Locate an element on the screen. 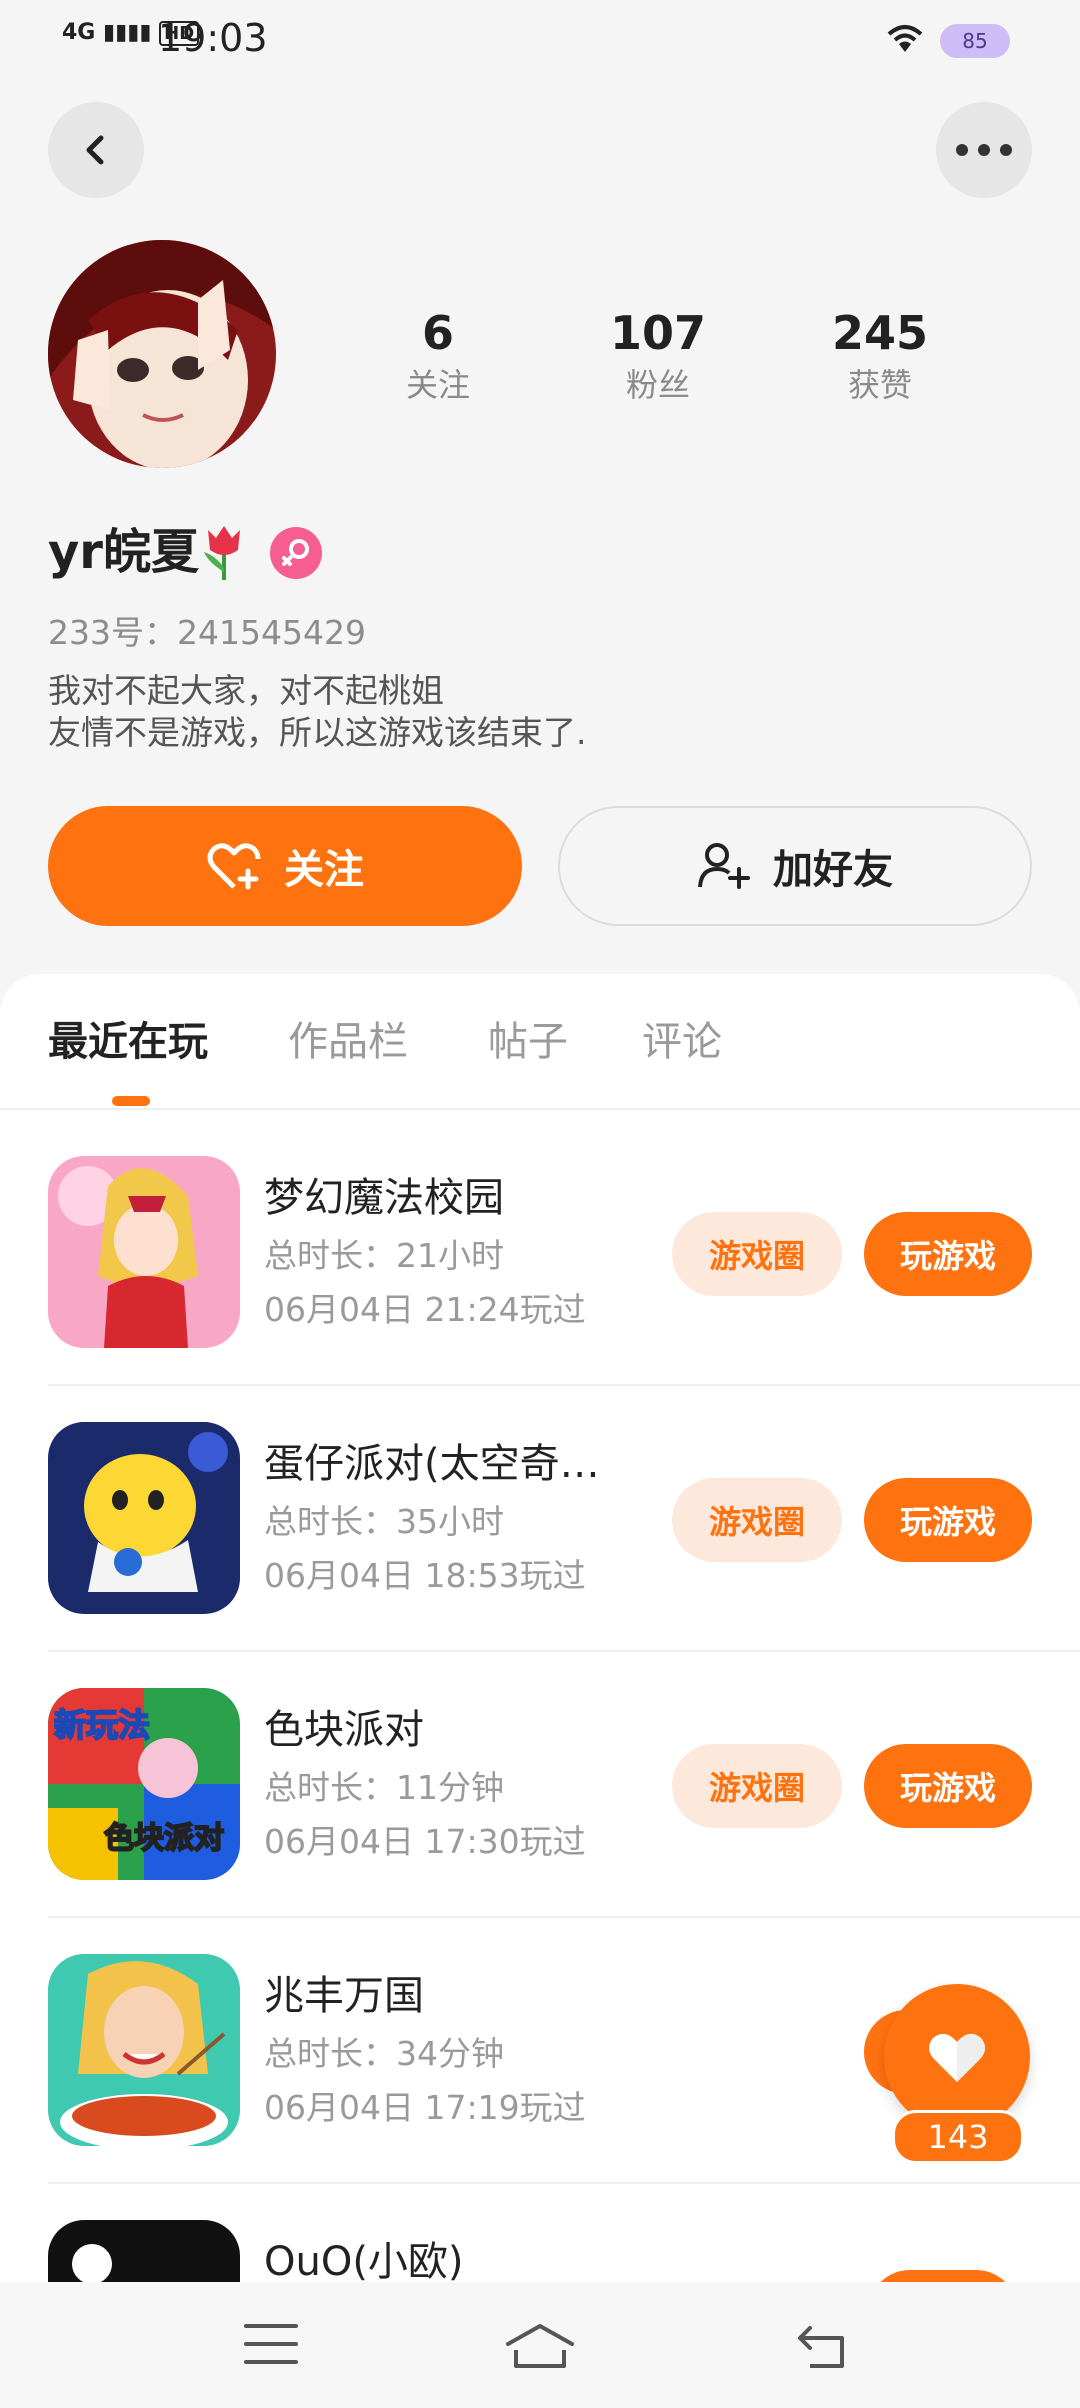 Image resolution: width=1080 pixels, height=2408 pixels. like-count: 143 is located at coordinates (958, 2137).